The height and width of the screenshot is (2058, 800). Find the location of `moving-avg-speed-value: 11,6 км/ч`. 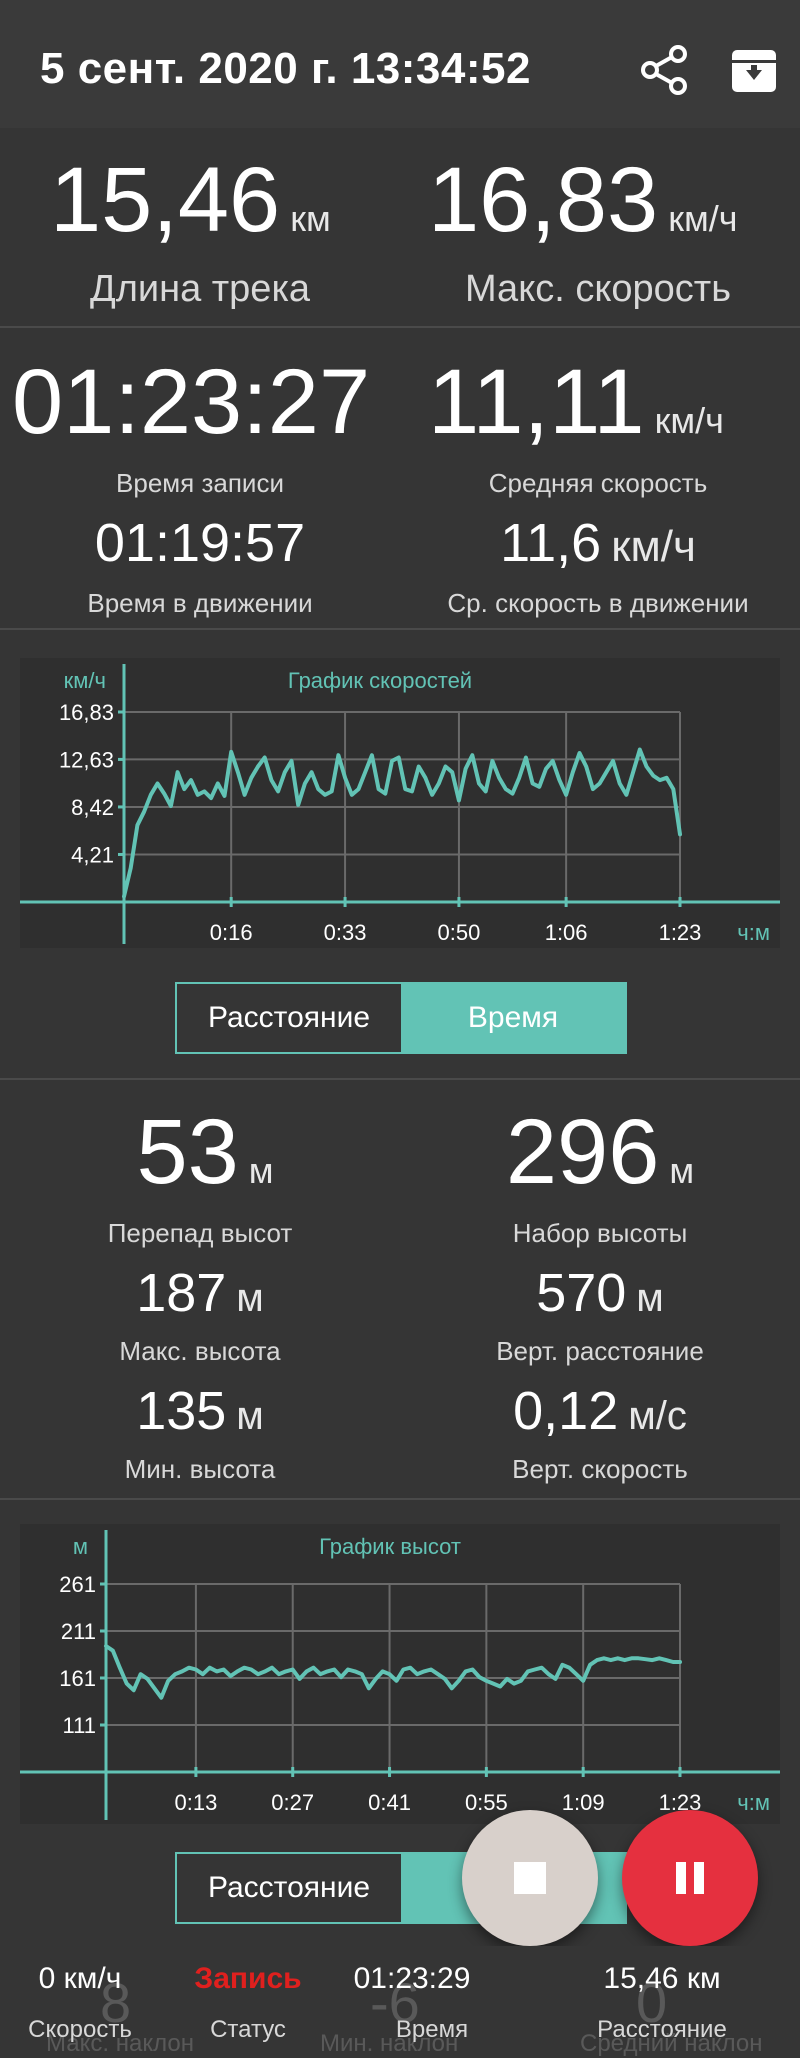

moving-avg-speed-value: 11,6 км/ч is located at coordinates (598, 543).